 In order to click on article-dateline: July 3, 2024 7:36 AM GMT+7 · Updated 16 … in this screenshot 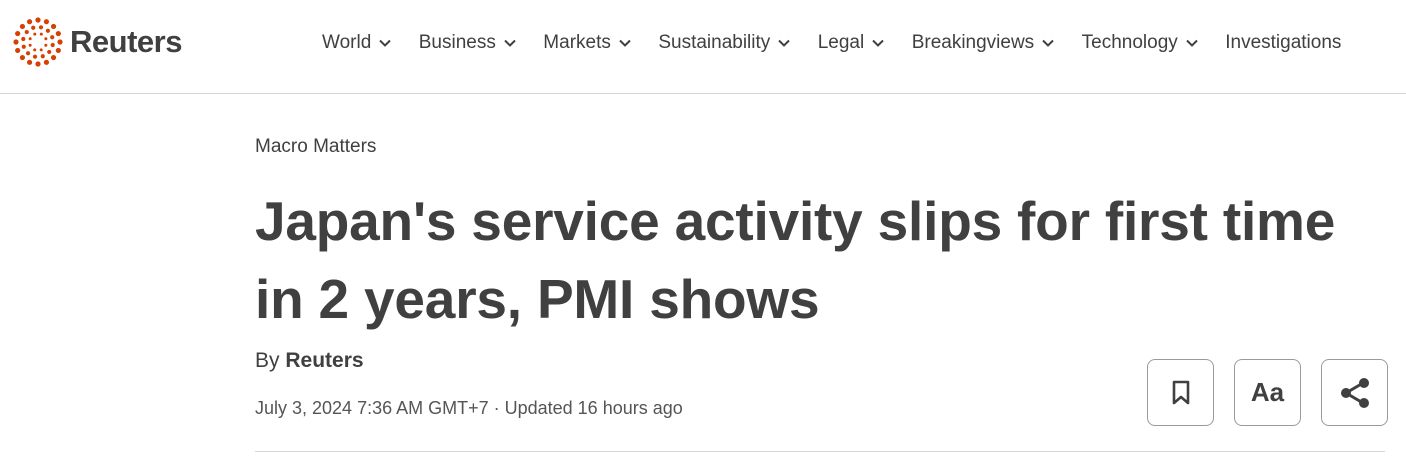, I will do `click(469, 408)`.